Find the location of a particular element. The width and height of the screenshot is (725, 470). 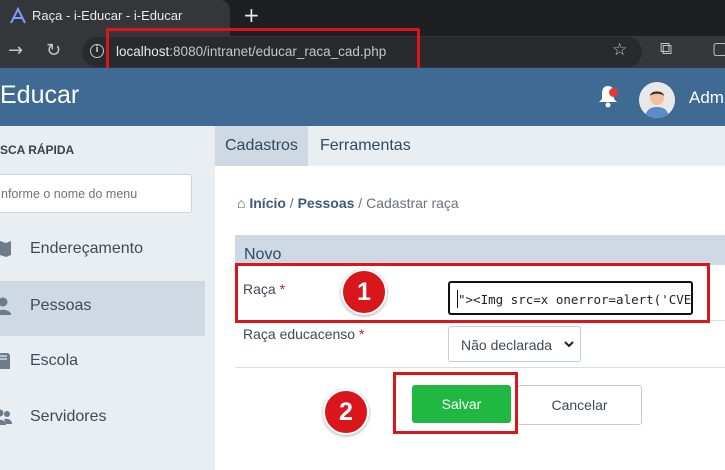

content-tabs: Cadastros Ferramentas is located at coordinates (470, 146).